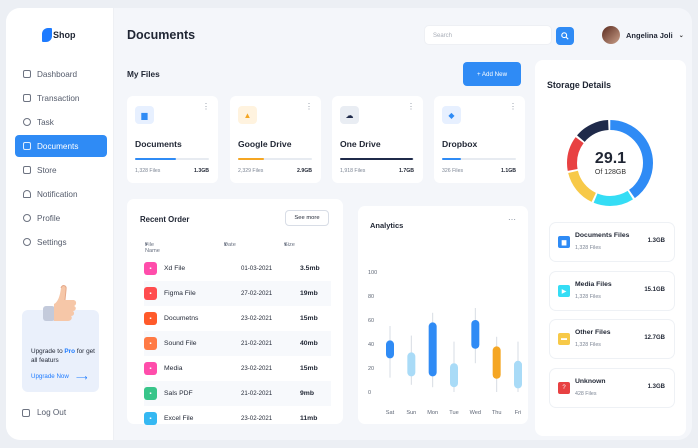 This screenshot has height=448, width=698. I want to click on avatar, so click(611, 35).